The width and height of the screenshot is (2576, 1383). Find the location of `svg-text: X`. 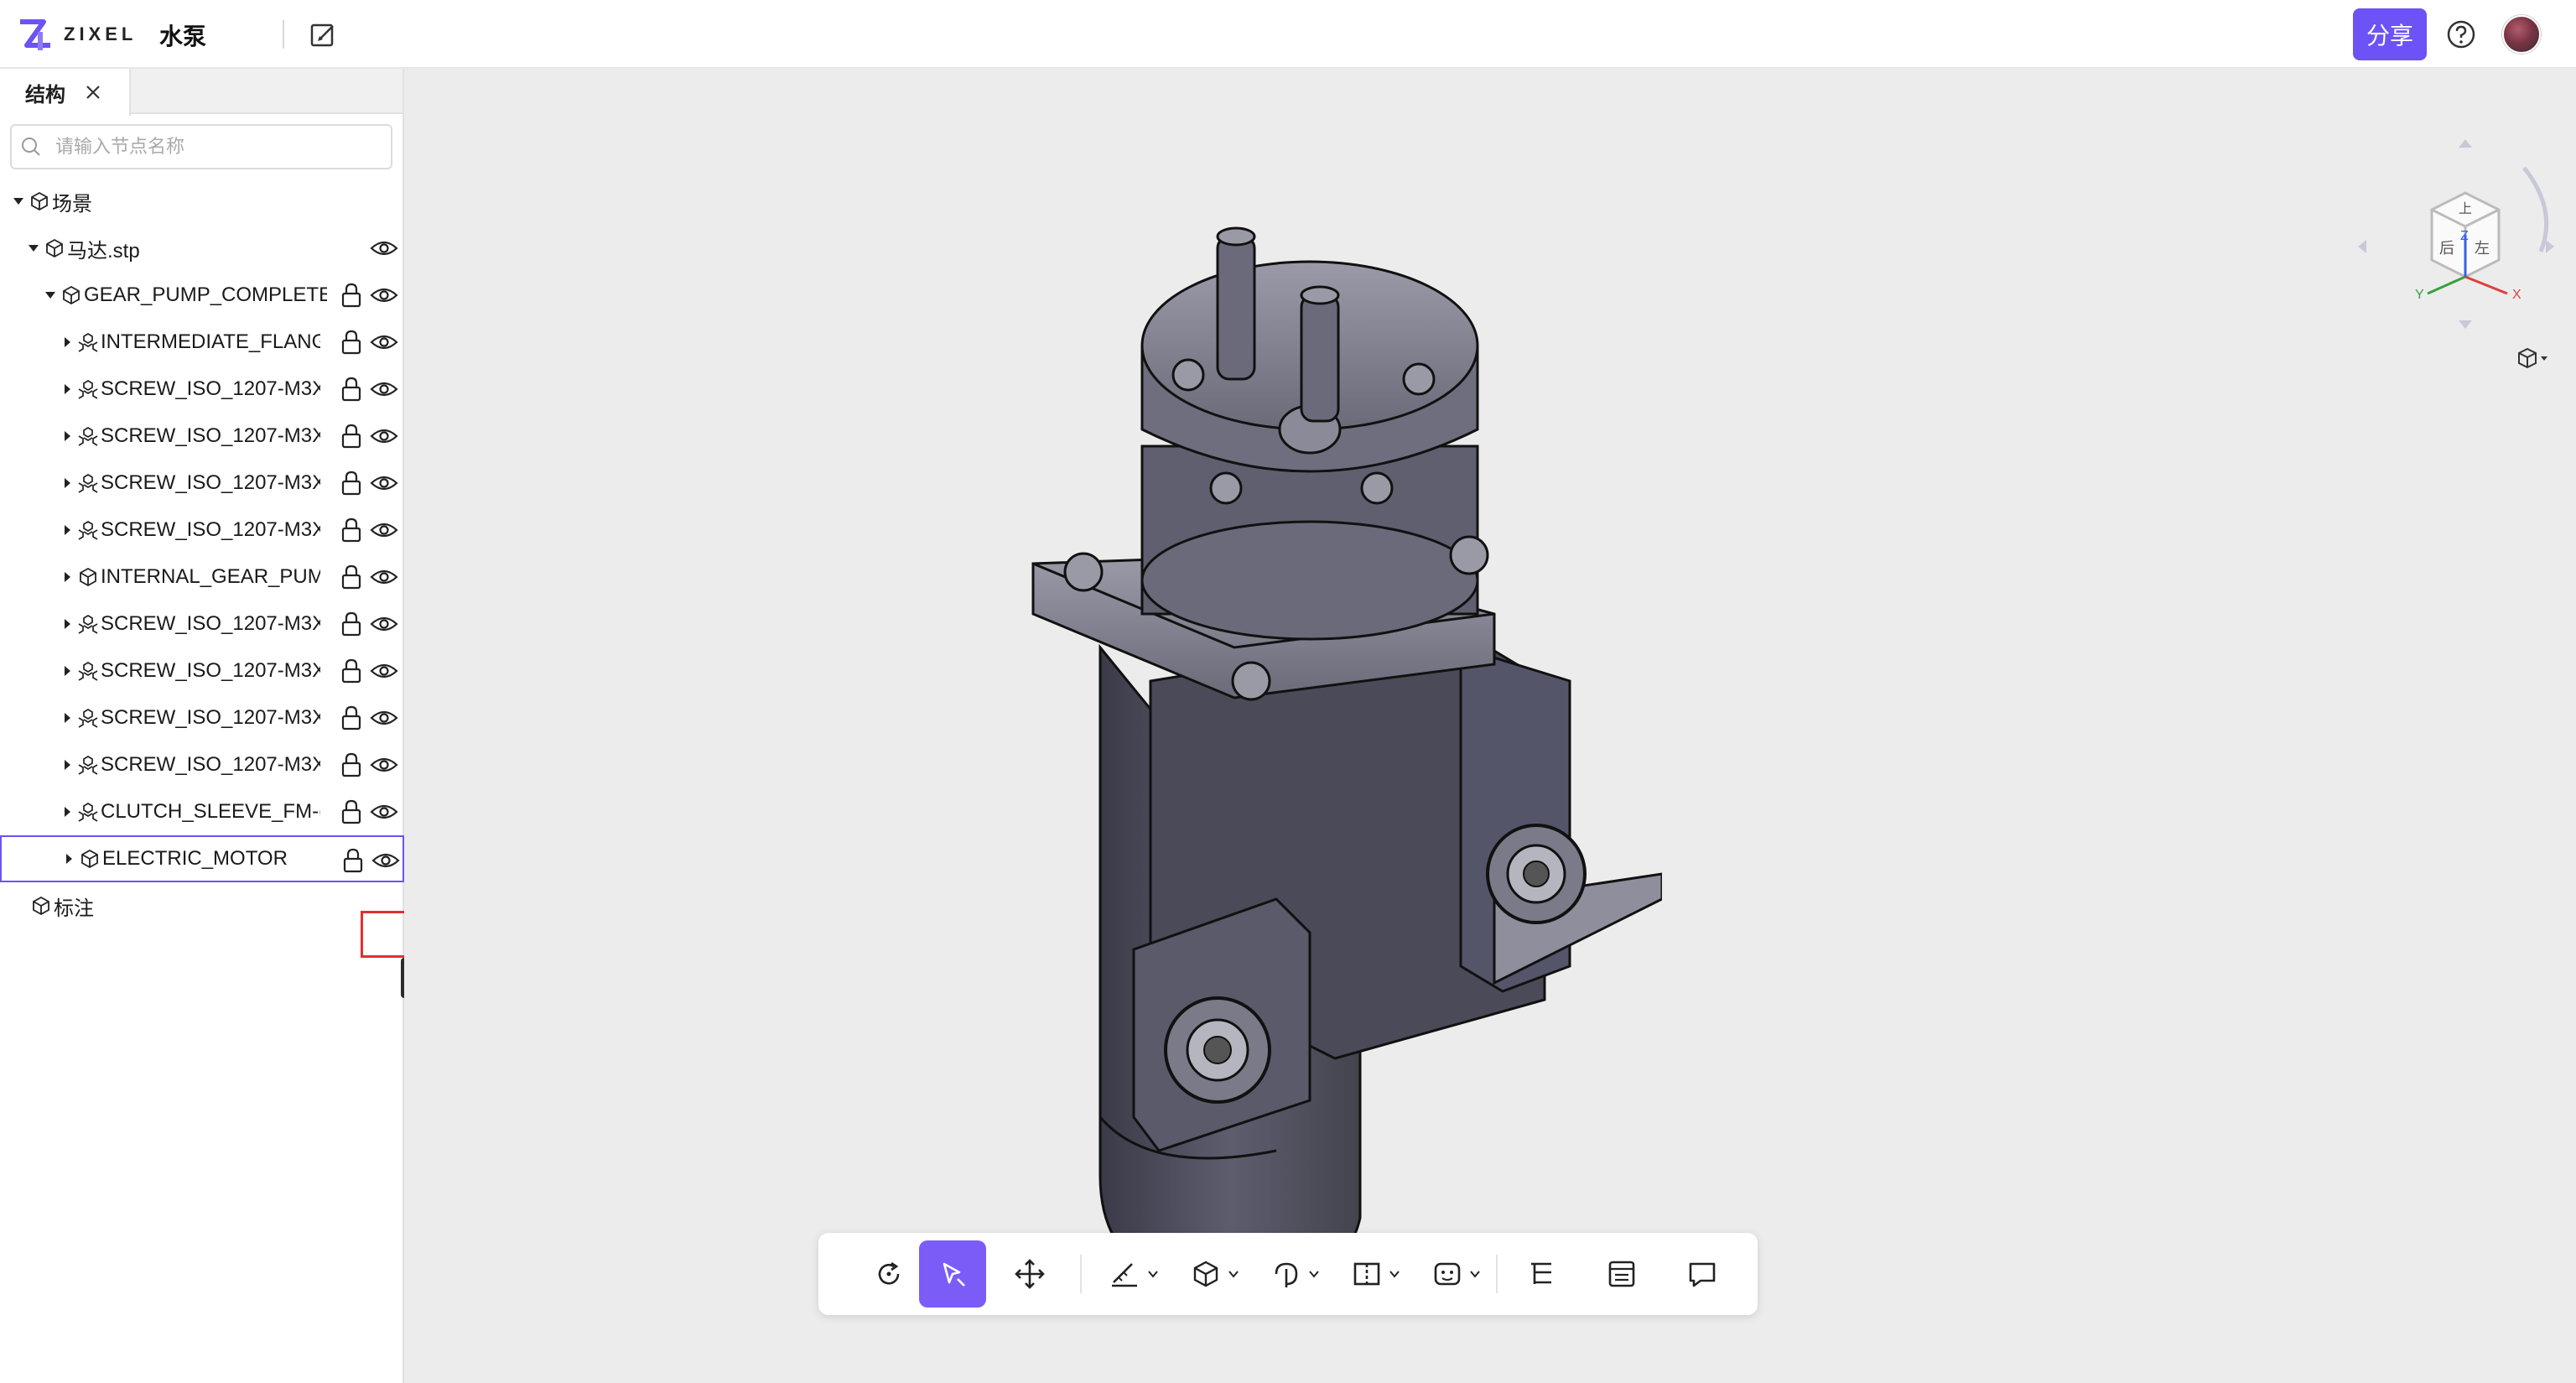

svg-text: X is located at coordinates (2516, 295).